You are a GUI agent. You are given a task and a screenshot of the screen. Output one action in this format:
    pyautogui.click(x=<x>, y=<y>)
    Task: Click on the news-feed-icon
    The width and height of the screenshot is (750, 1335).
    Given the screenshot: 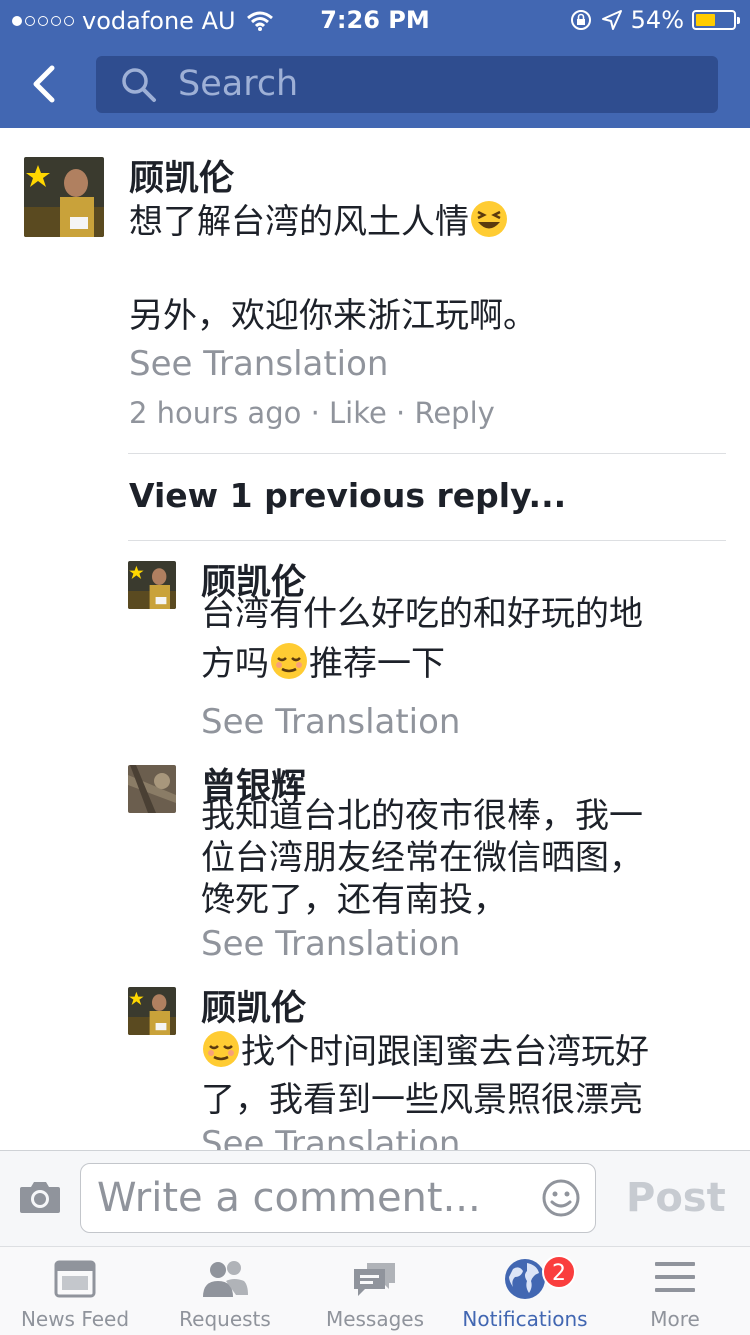 What is the action you would take?
    pyautogui.click(x=75, y=1279)
    